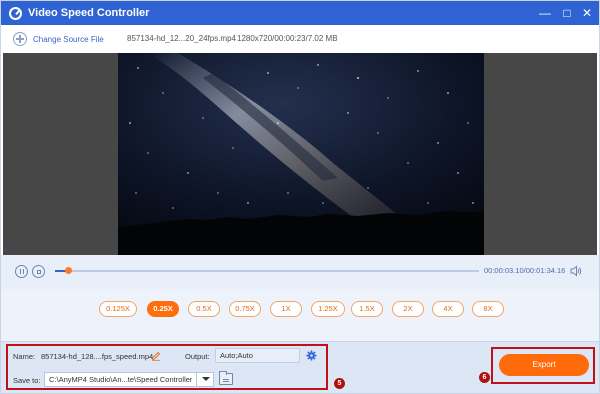  I want to click on speed-option: 1X, so click(286, 309).